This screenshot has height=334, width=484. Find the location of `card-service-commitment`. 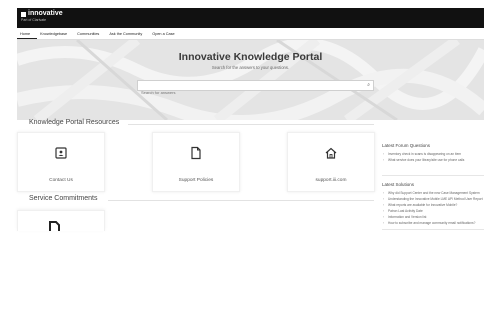

card-service-commitment is located at coordinates (61, 220).